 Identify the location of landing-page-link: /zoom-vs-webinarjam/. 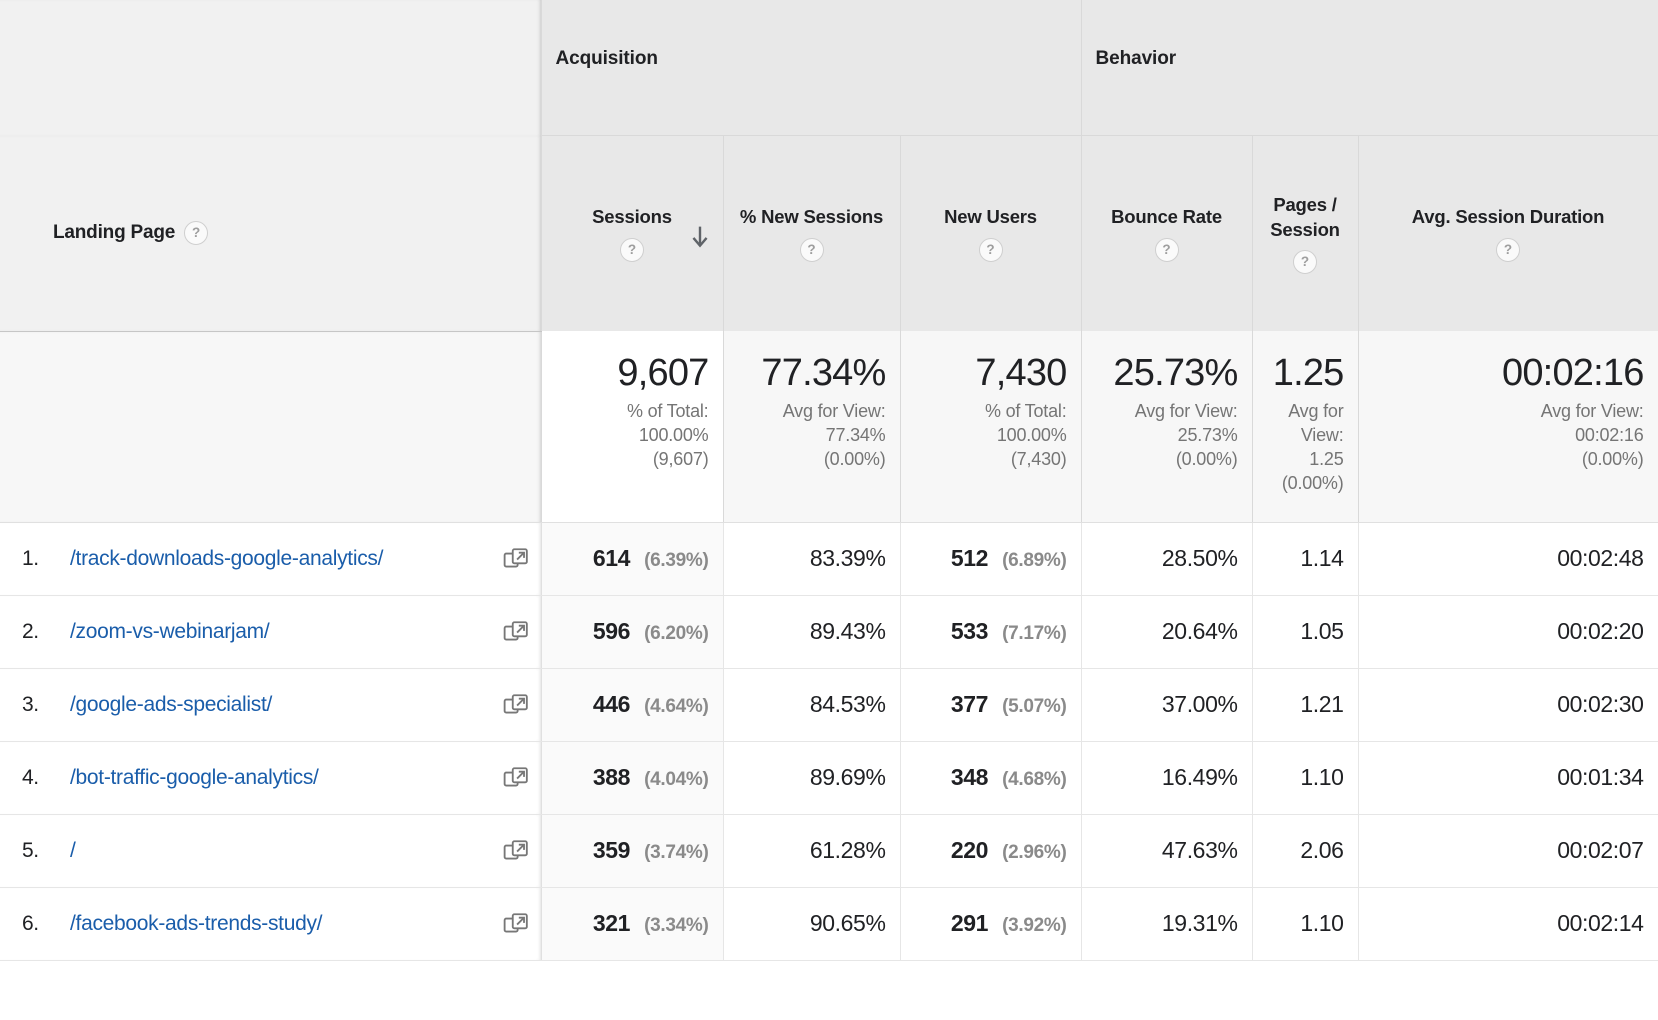
(286, 632).